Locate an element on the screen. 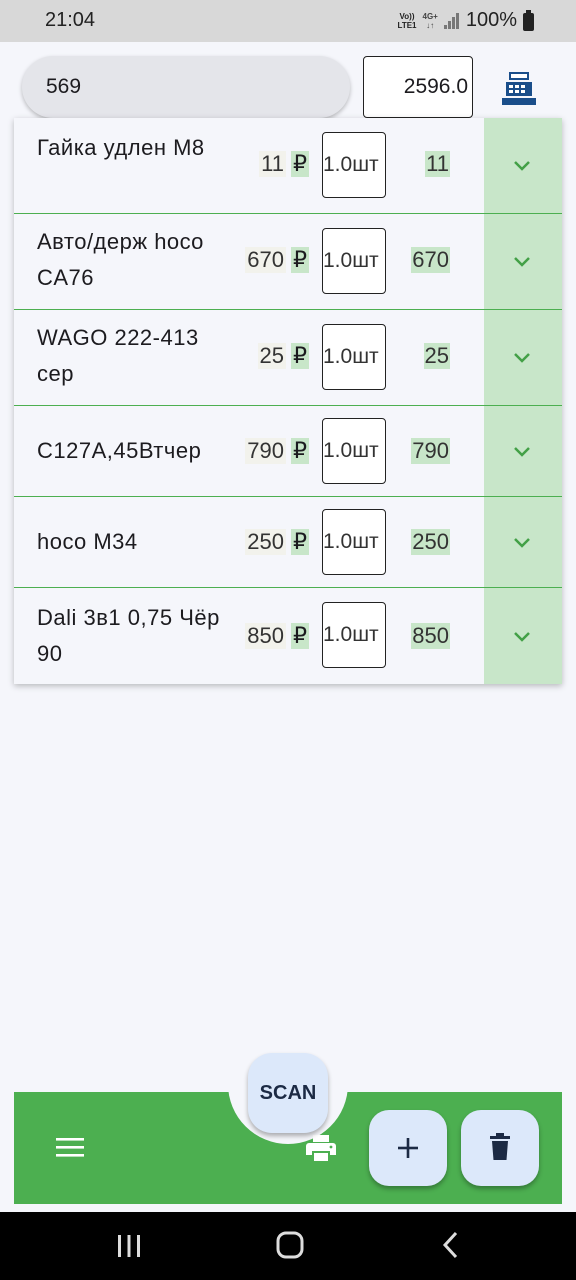 The image size is (576, 1280). delete-button is located at coordinates (500, 1148).